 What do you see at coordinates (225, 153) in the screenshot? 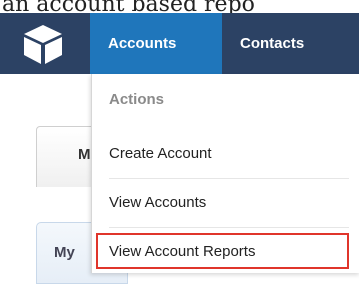
I see `menu-item-create-account: Create Account` at bounding box center [225, 153].